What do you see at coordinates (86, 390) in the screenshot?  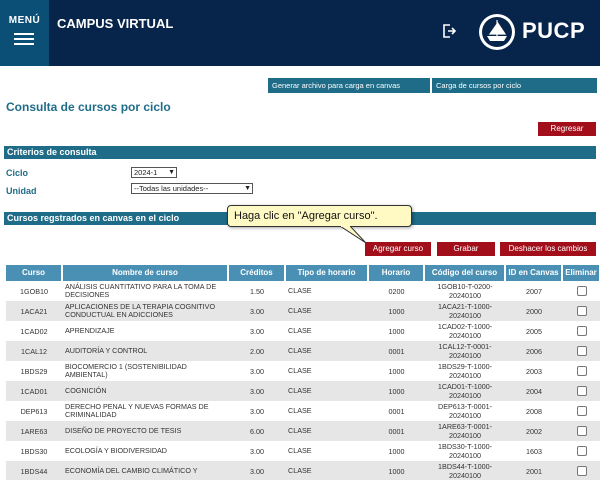 I see `cell-nombre: COGNICIÓN` at bounding box center [86, 390].